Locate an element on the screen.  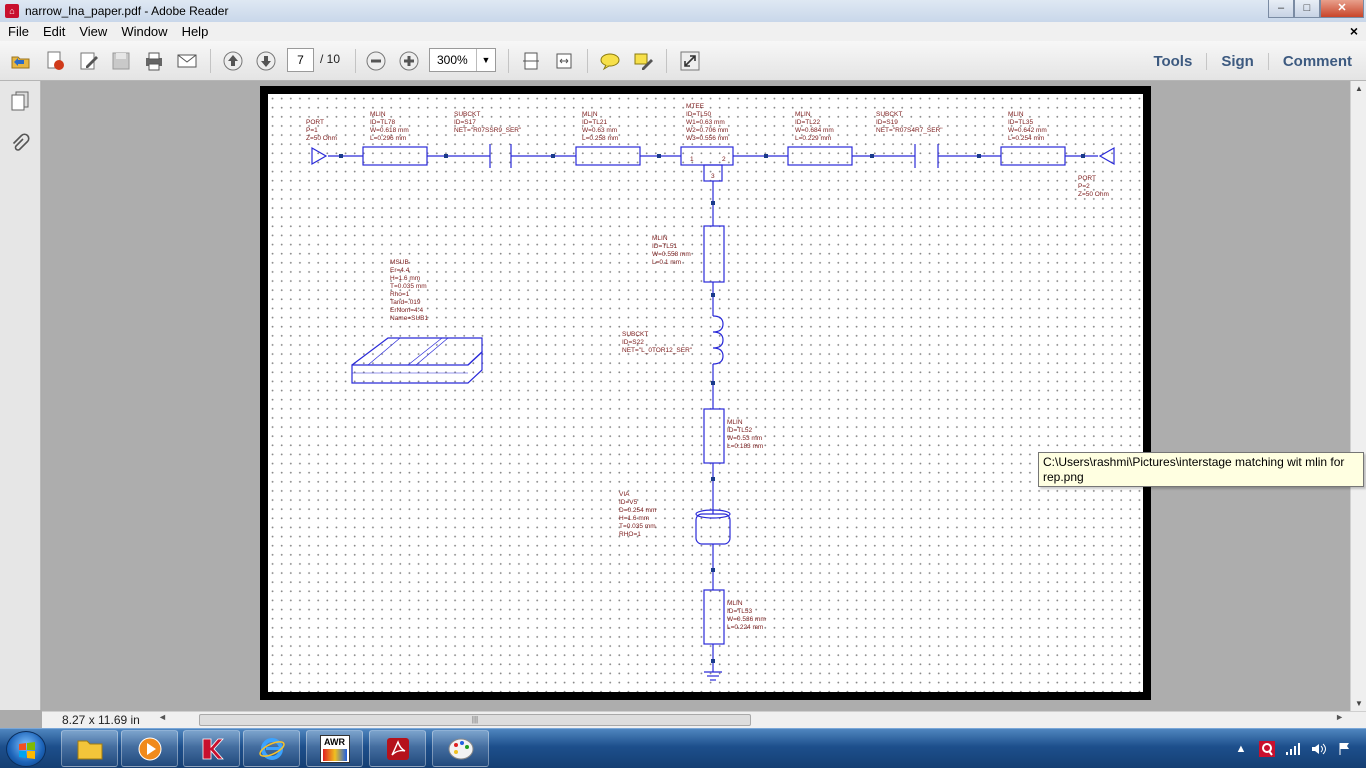
chevron-down-icon: ▼ is located at coordinates (485, 60).